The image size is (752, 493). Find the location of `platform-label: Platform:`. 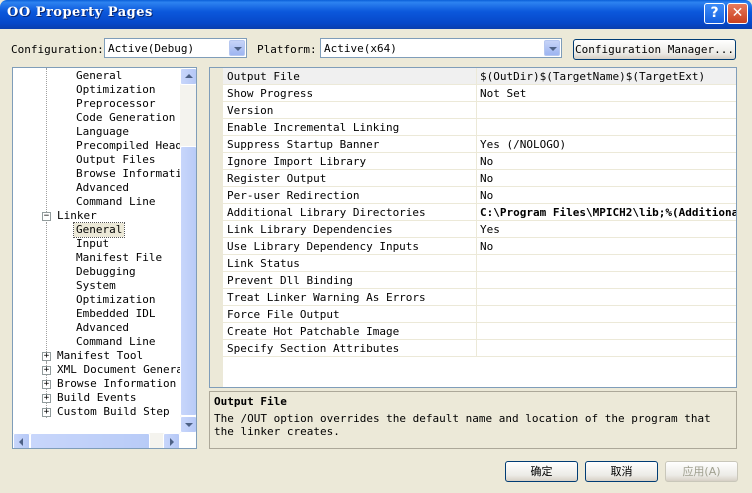

platform-label: Platform: is located at coordinates (287, 49).